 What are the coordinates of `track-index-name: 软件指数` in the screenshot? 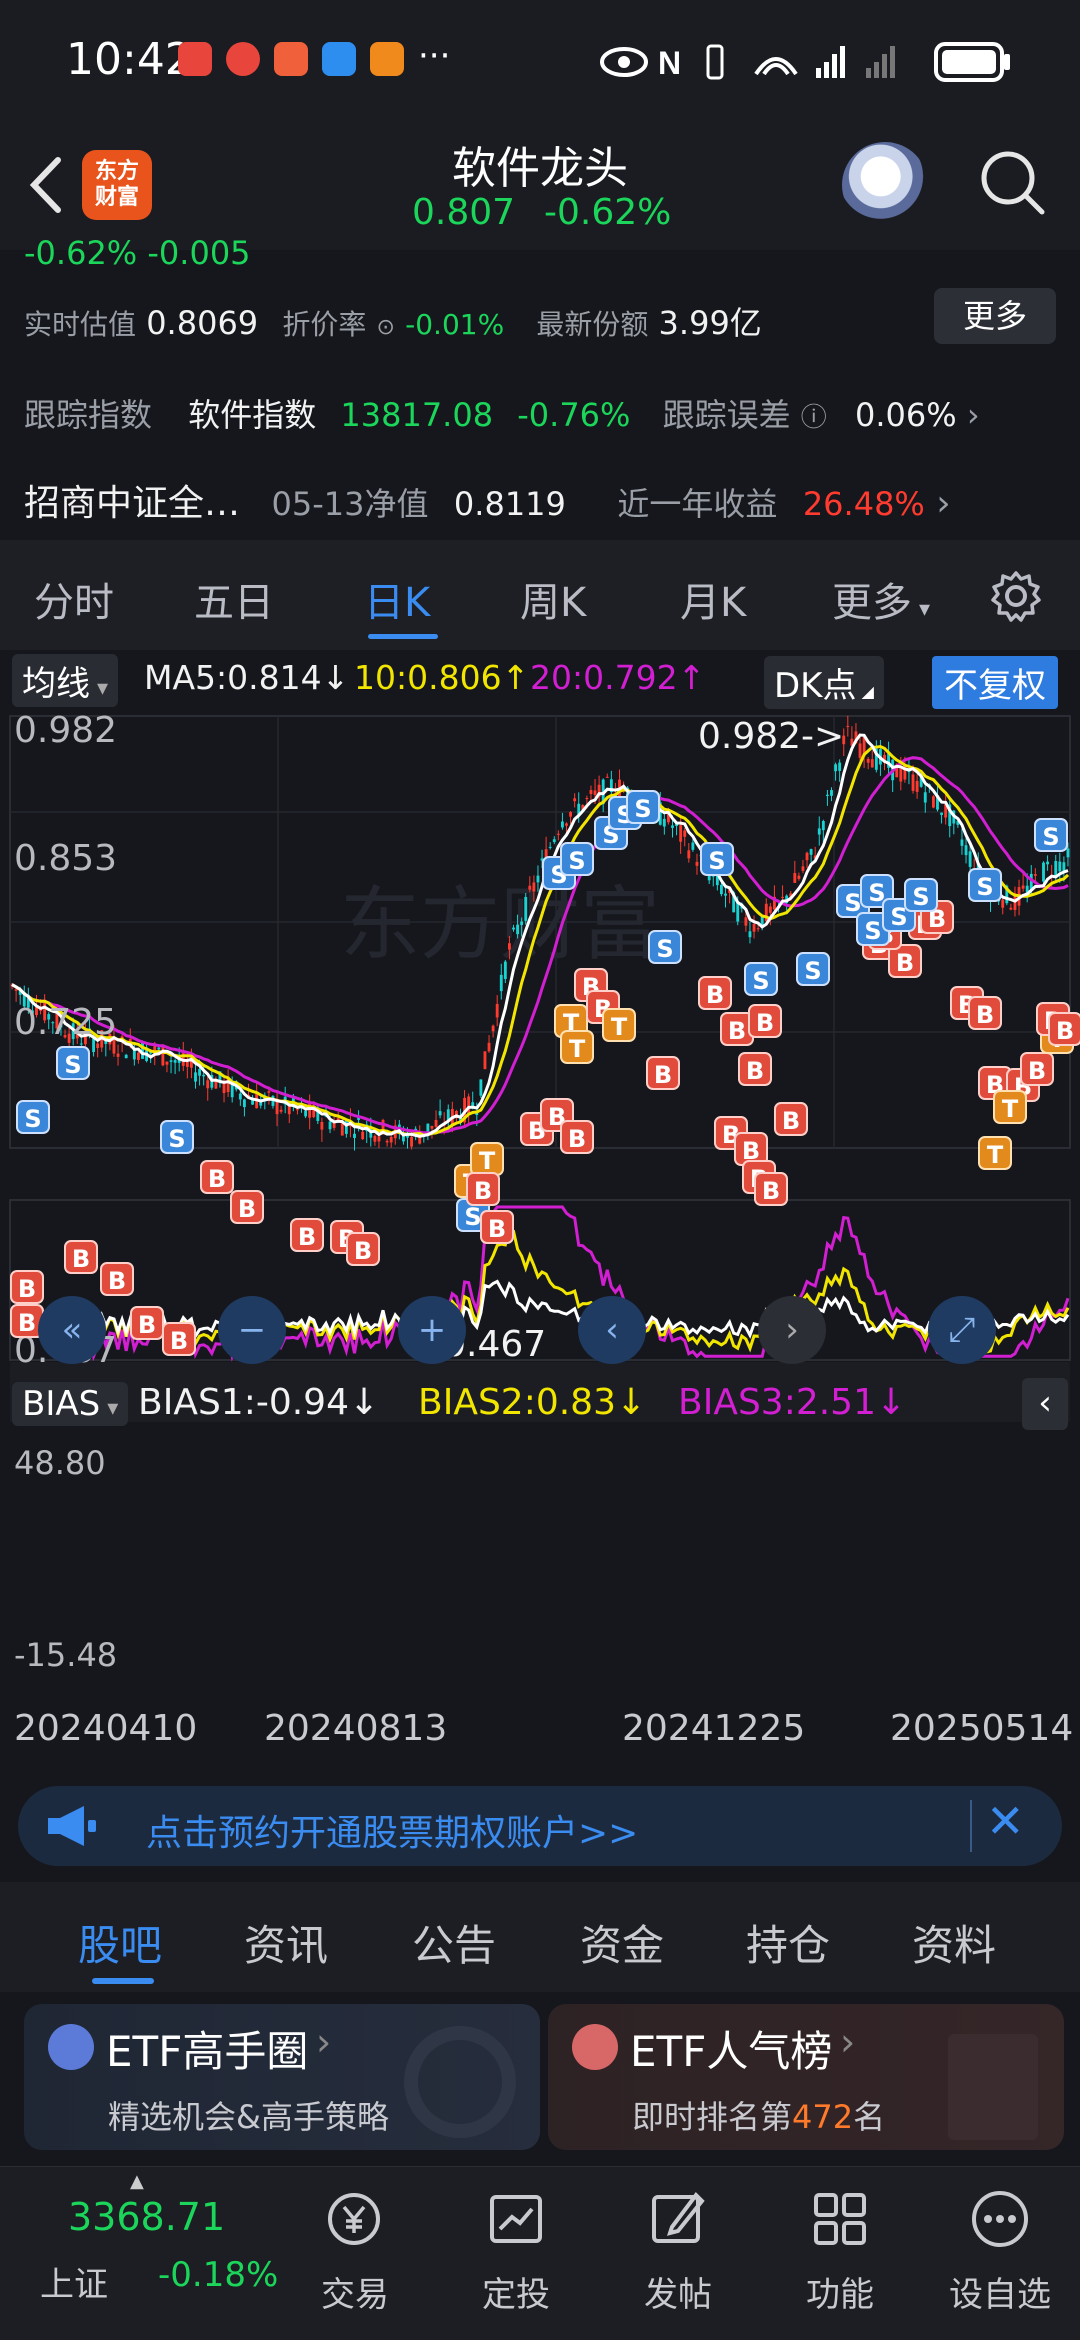 It's located at (252, 415).